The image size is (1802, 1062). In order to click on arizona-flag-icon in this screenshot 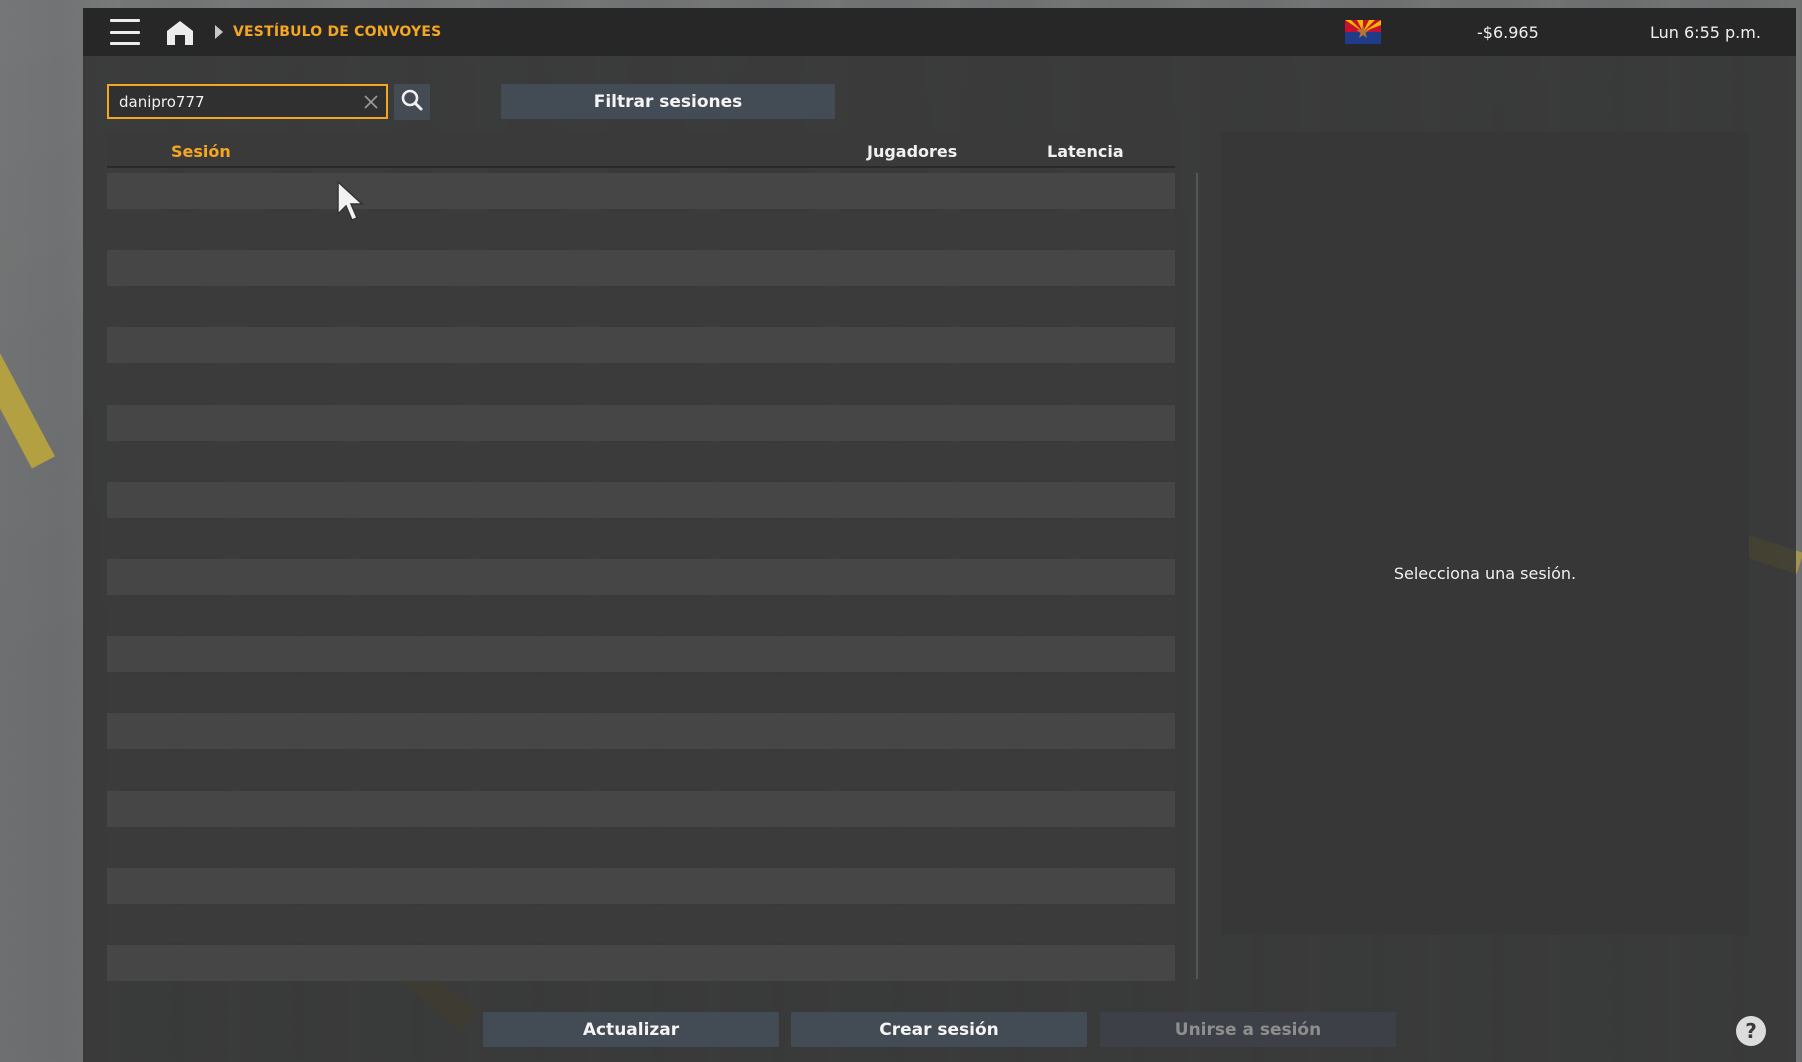, I will do `click(1363, 32)`.